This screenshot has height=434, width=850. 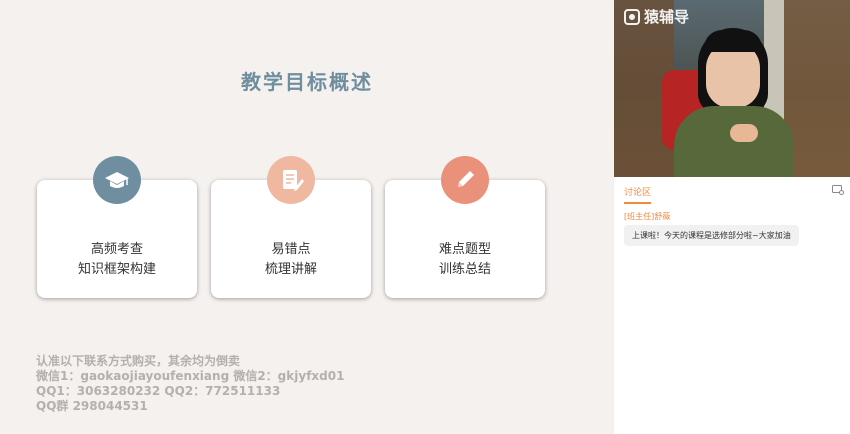 What do you see at coordinates (647, 216) in the screenshot?
I see `message-sender: [班主任]舒薇` at bounding box center [647, 216].